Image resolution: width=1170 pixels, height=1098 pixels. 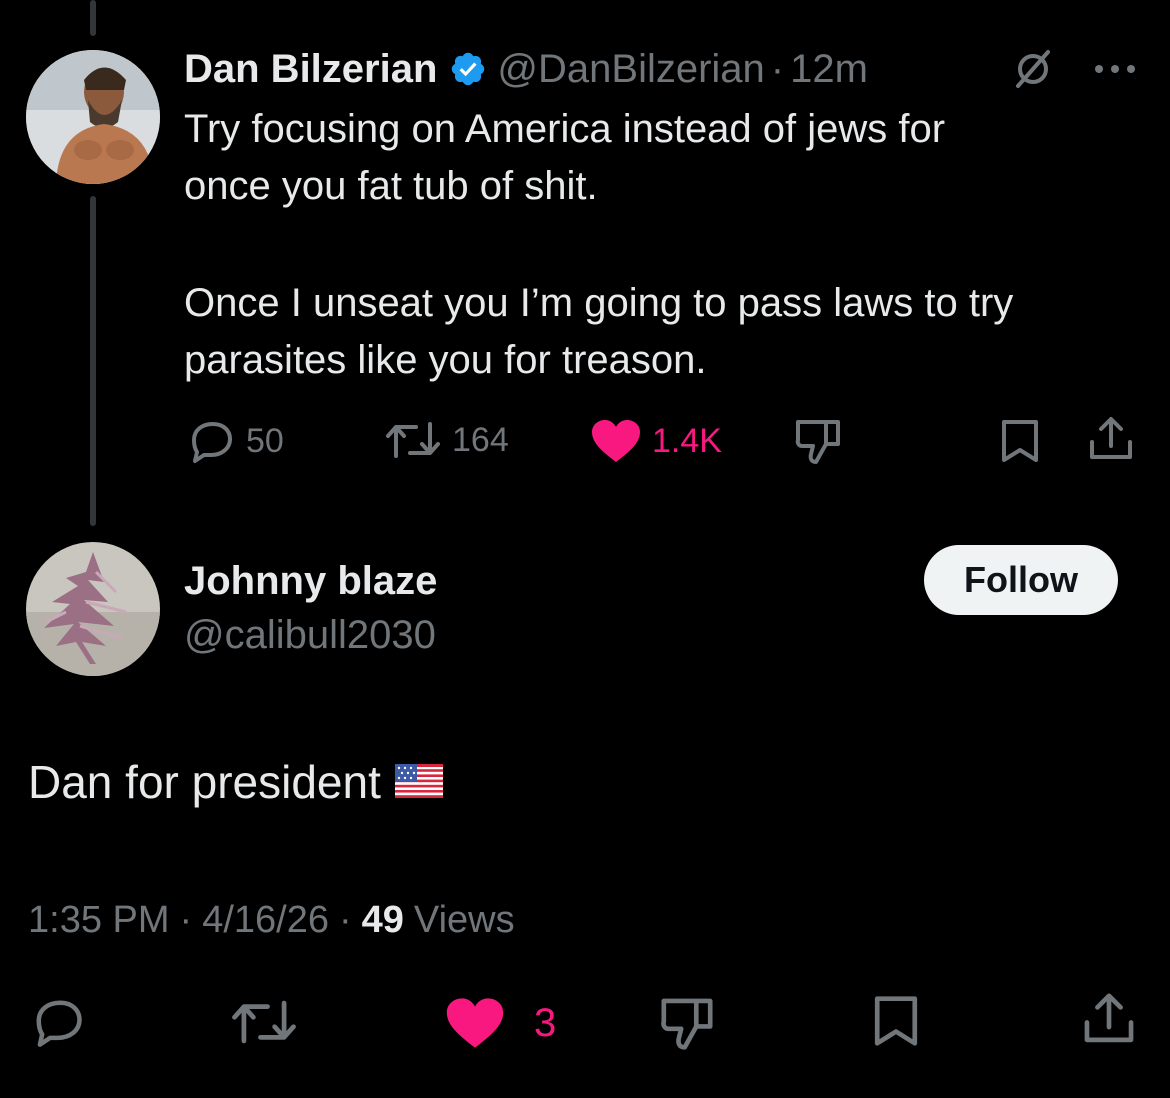 What do you see at coordinates (630, 69) in the screenshot?
I see `author-handle: @DanBilzerian` at bounding box center [630, 69].